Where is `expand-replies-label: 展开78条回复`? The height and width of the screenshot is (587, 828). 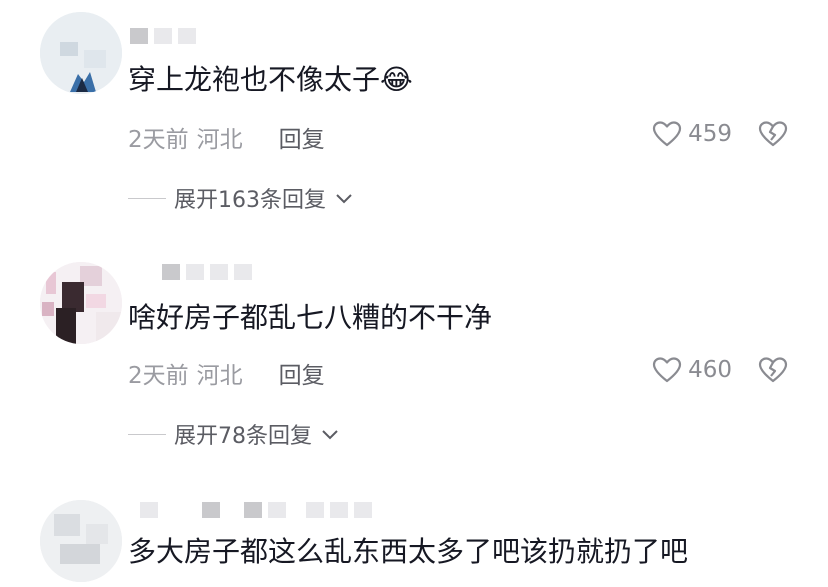 expand-replies-label: 展开78条回复 is located at coordinates (243, 436).